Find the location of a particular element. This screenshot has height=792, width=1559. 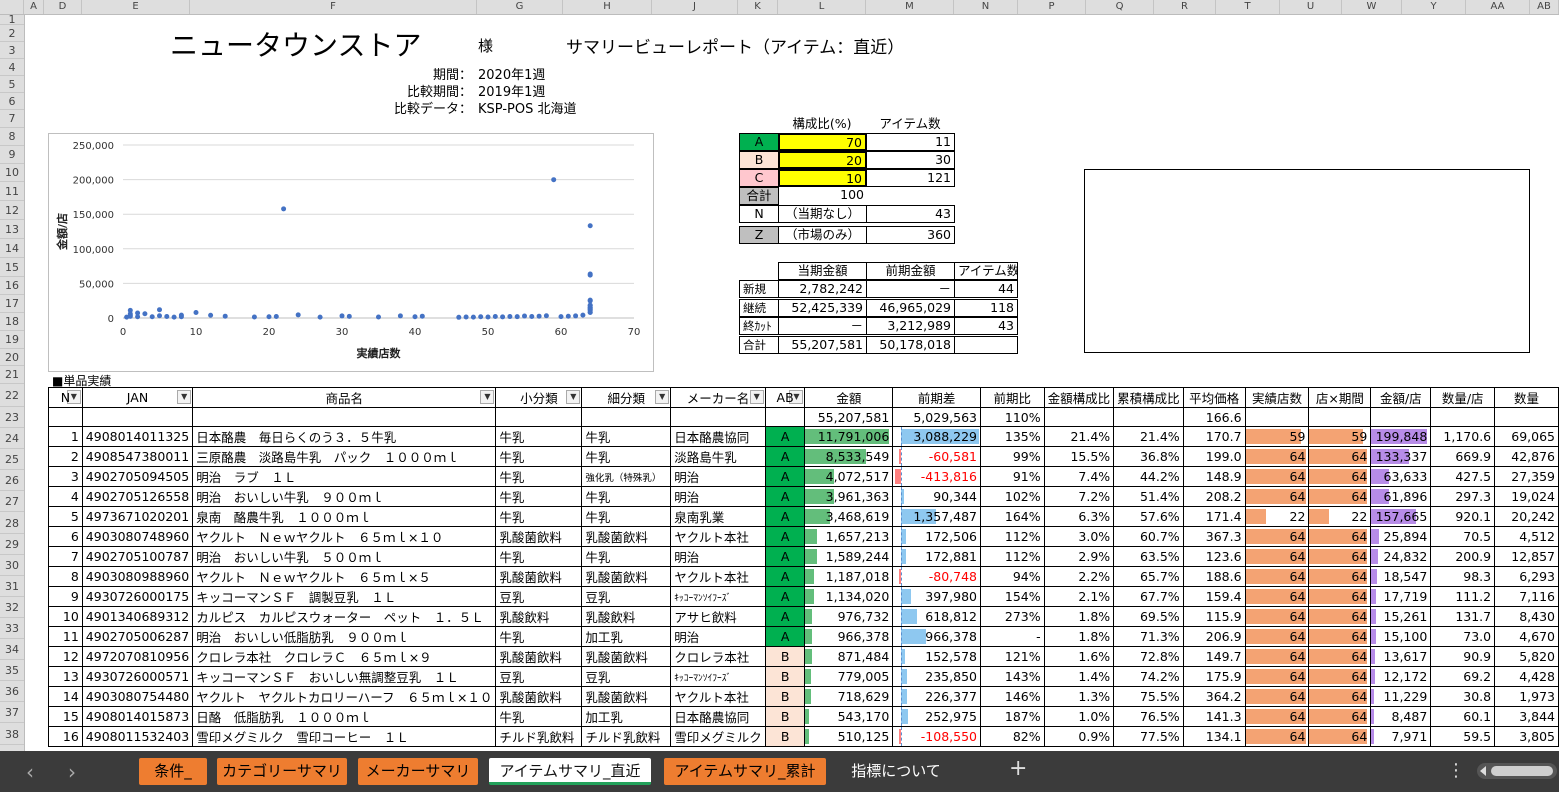

column-header: Q is located at coordinates (1120, 7).